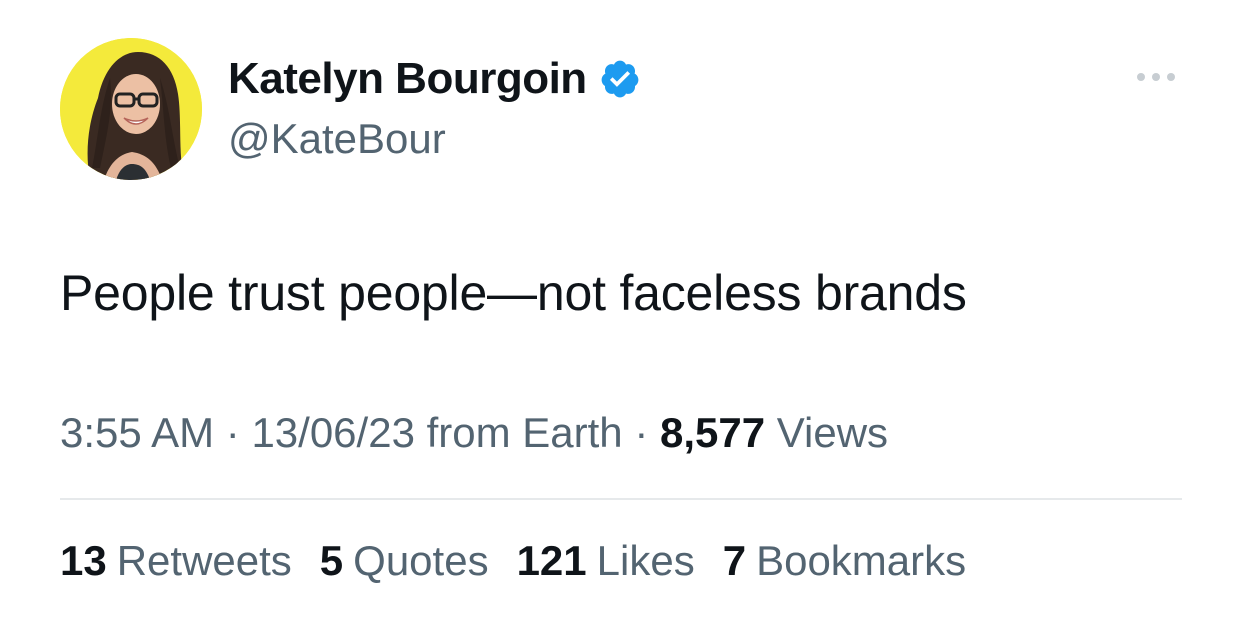  I want to click on bookmarks-stat: 7 Bookmarks, so click(844, 561).